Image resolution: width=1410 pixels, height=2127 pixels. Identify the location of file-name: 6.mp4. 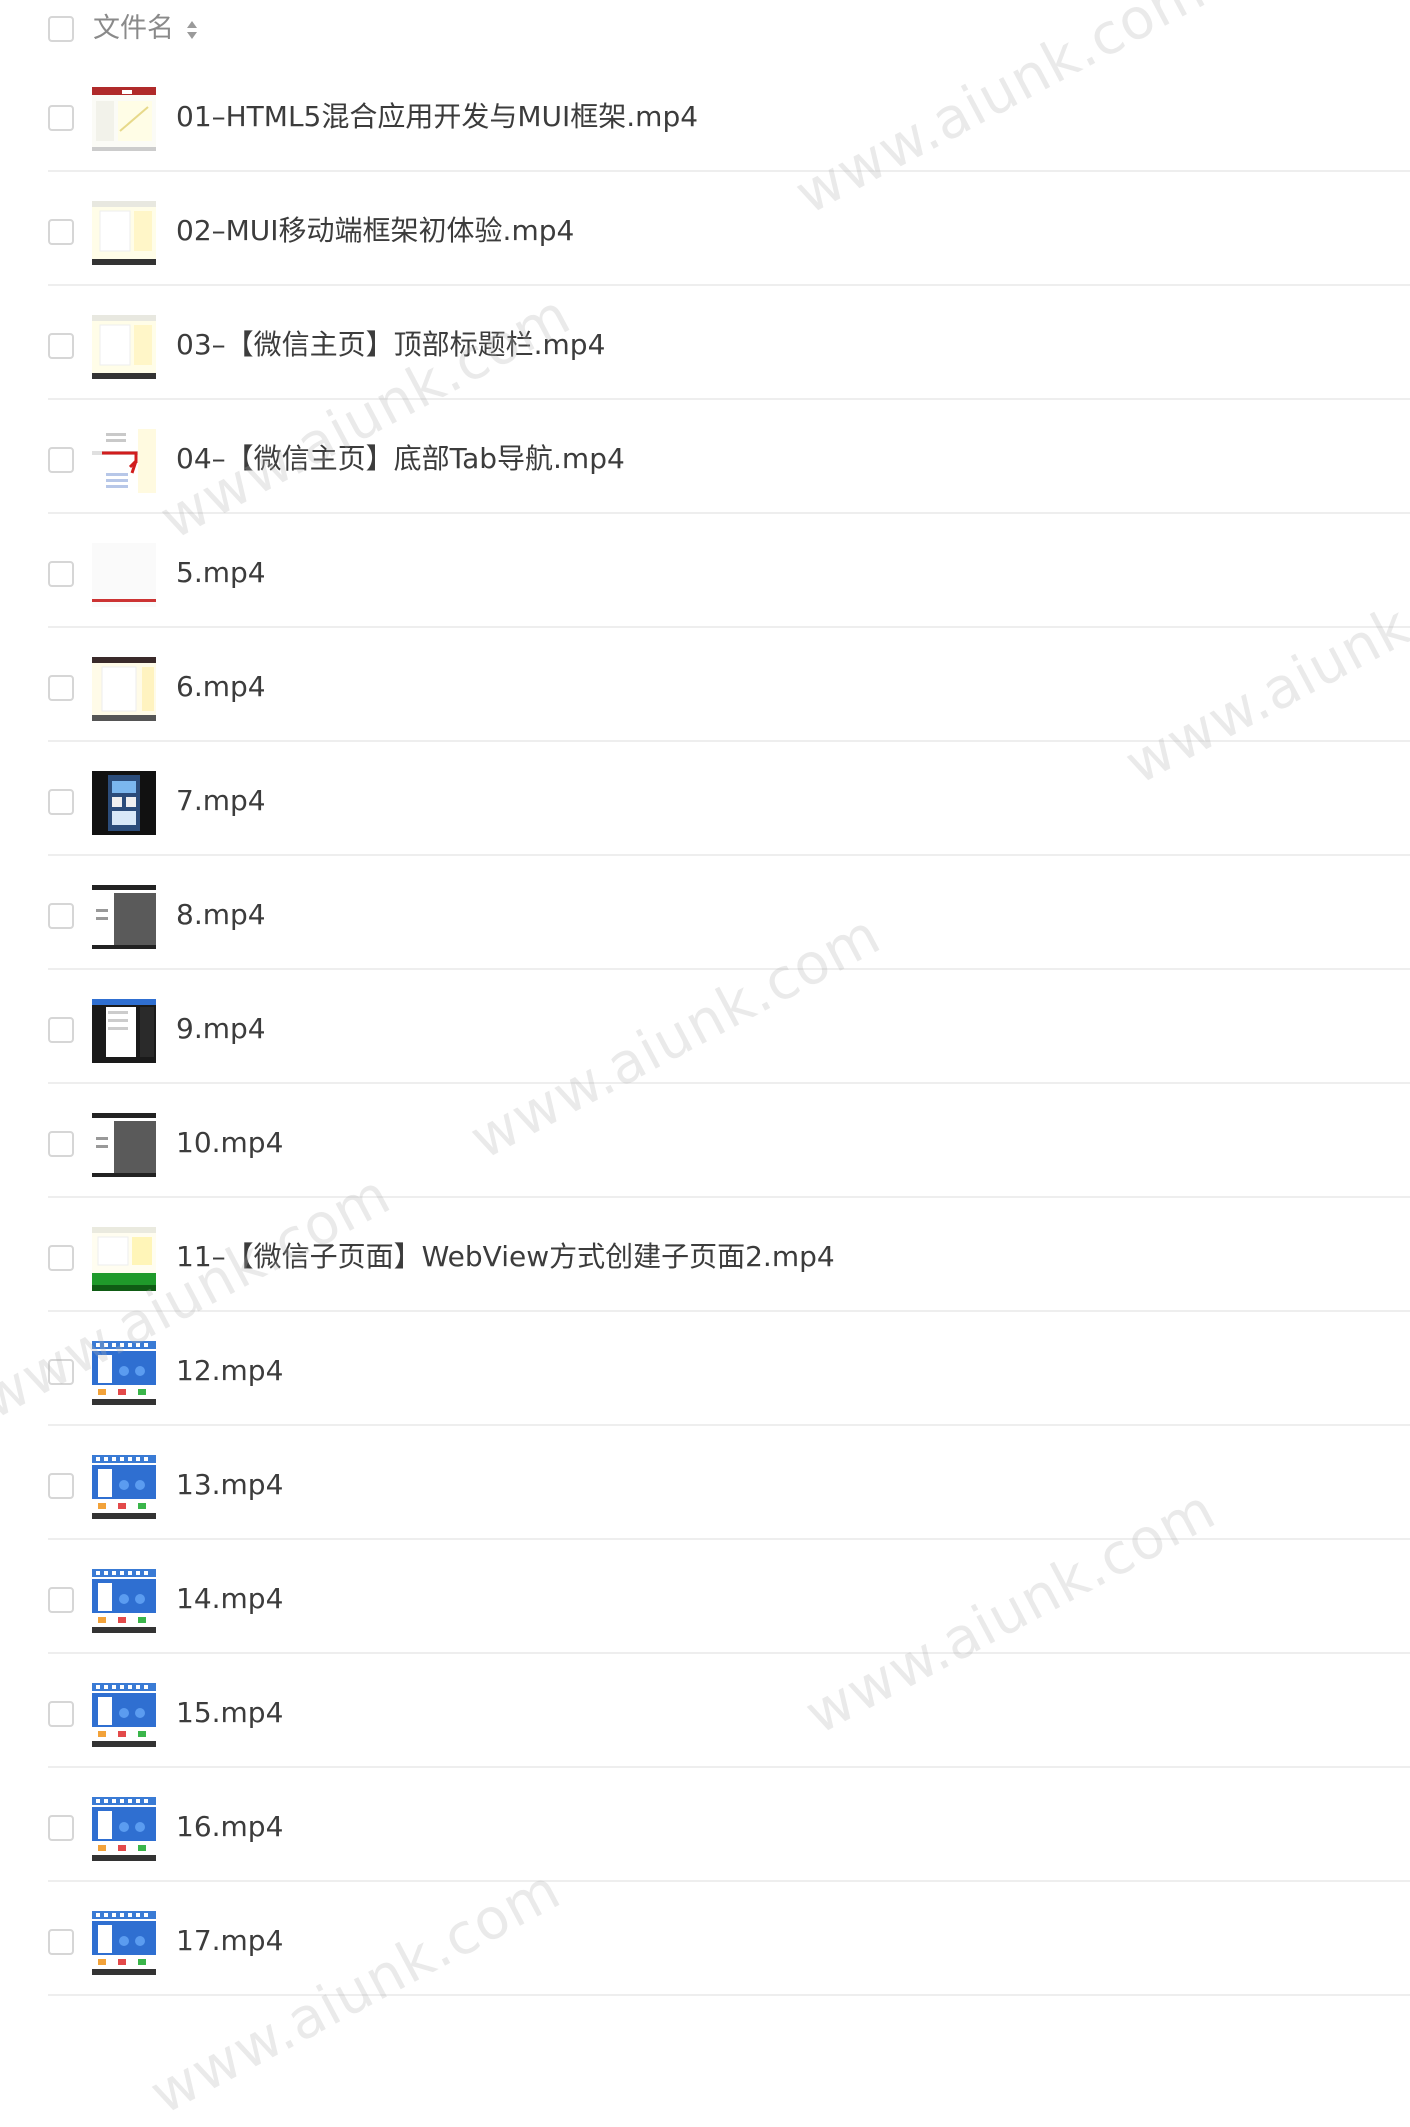
(221, 687).